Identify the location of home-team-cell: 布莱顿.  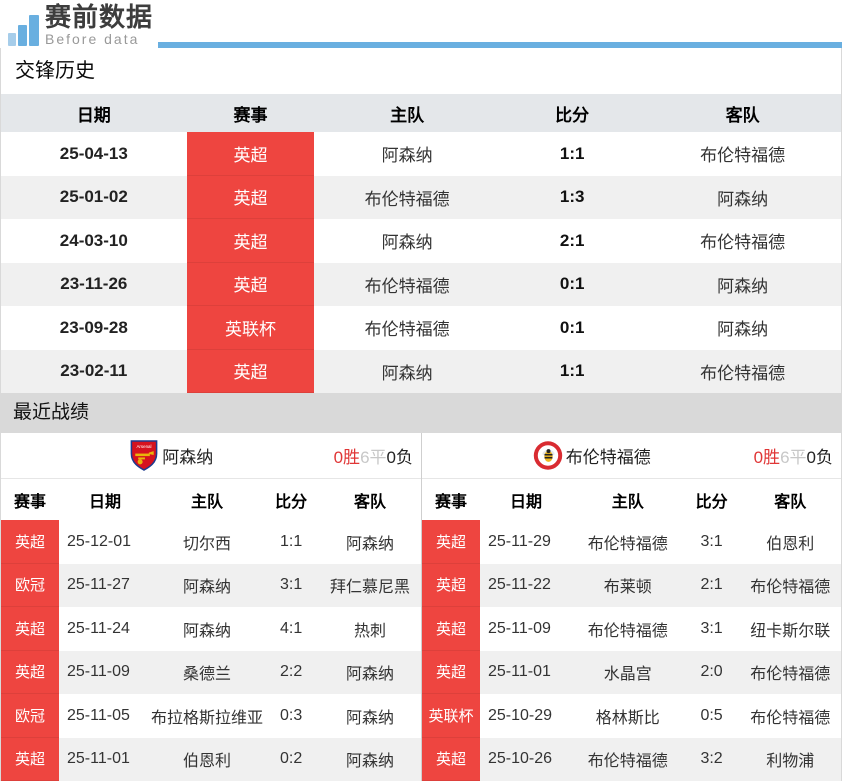
(627, 588).